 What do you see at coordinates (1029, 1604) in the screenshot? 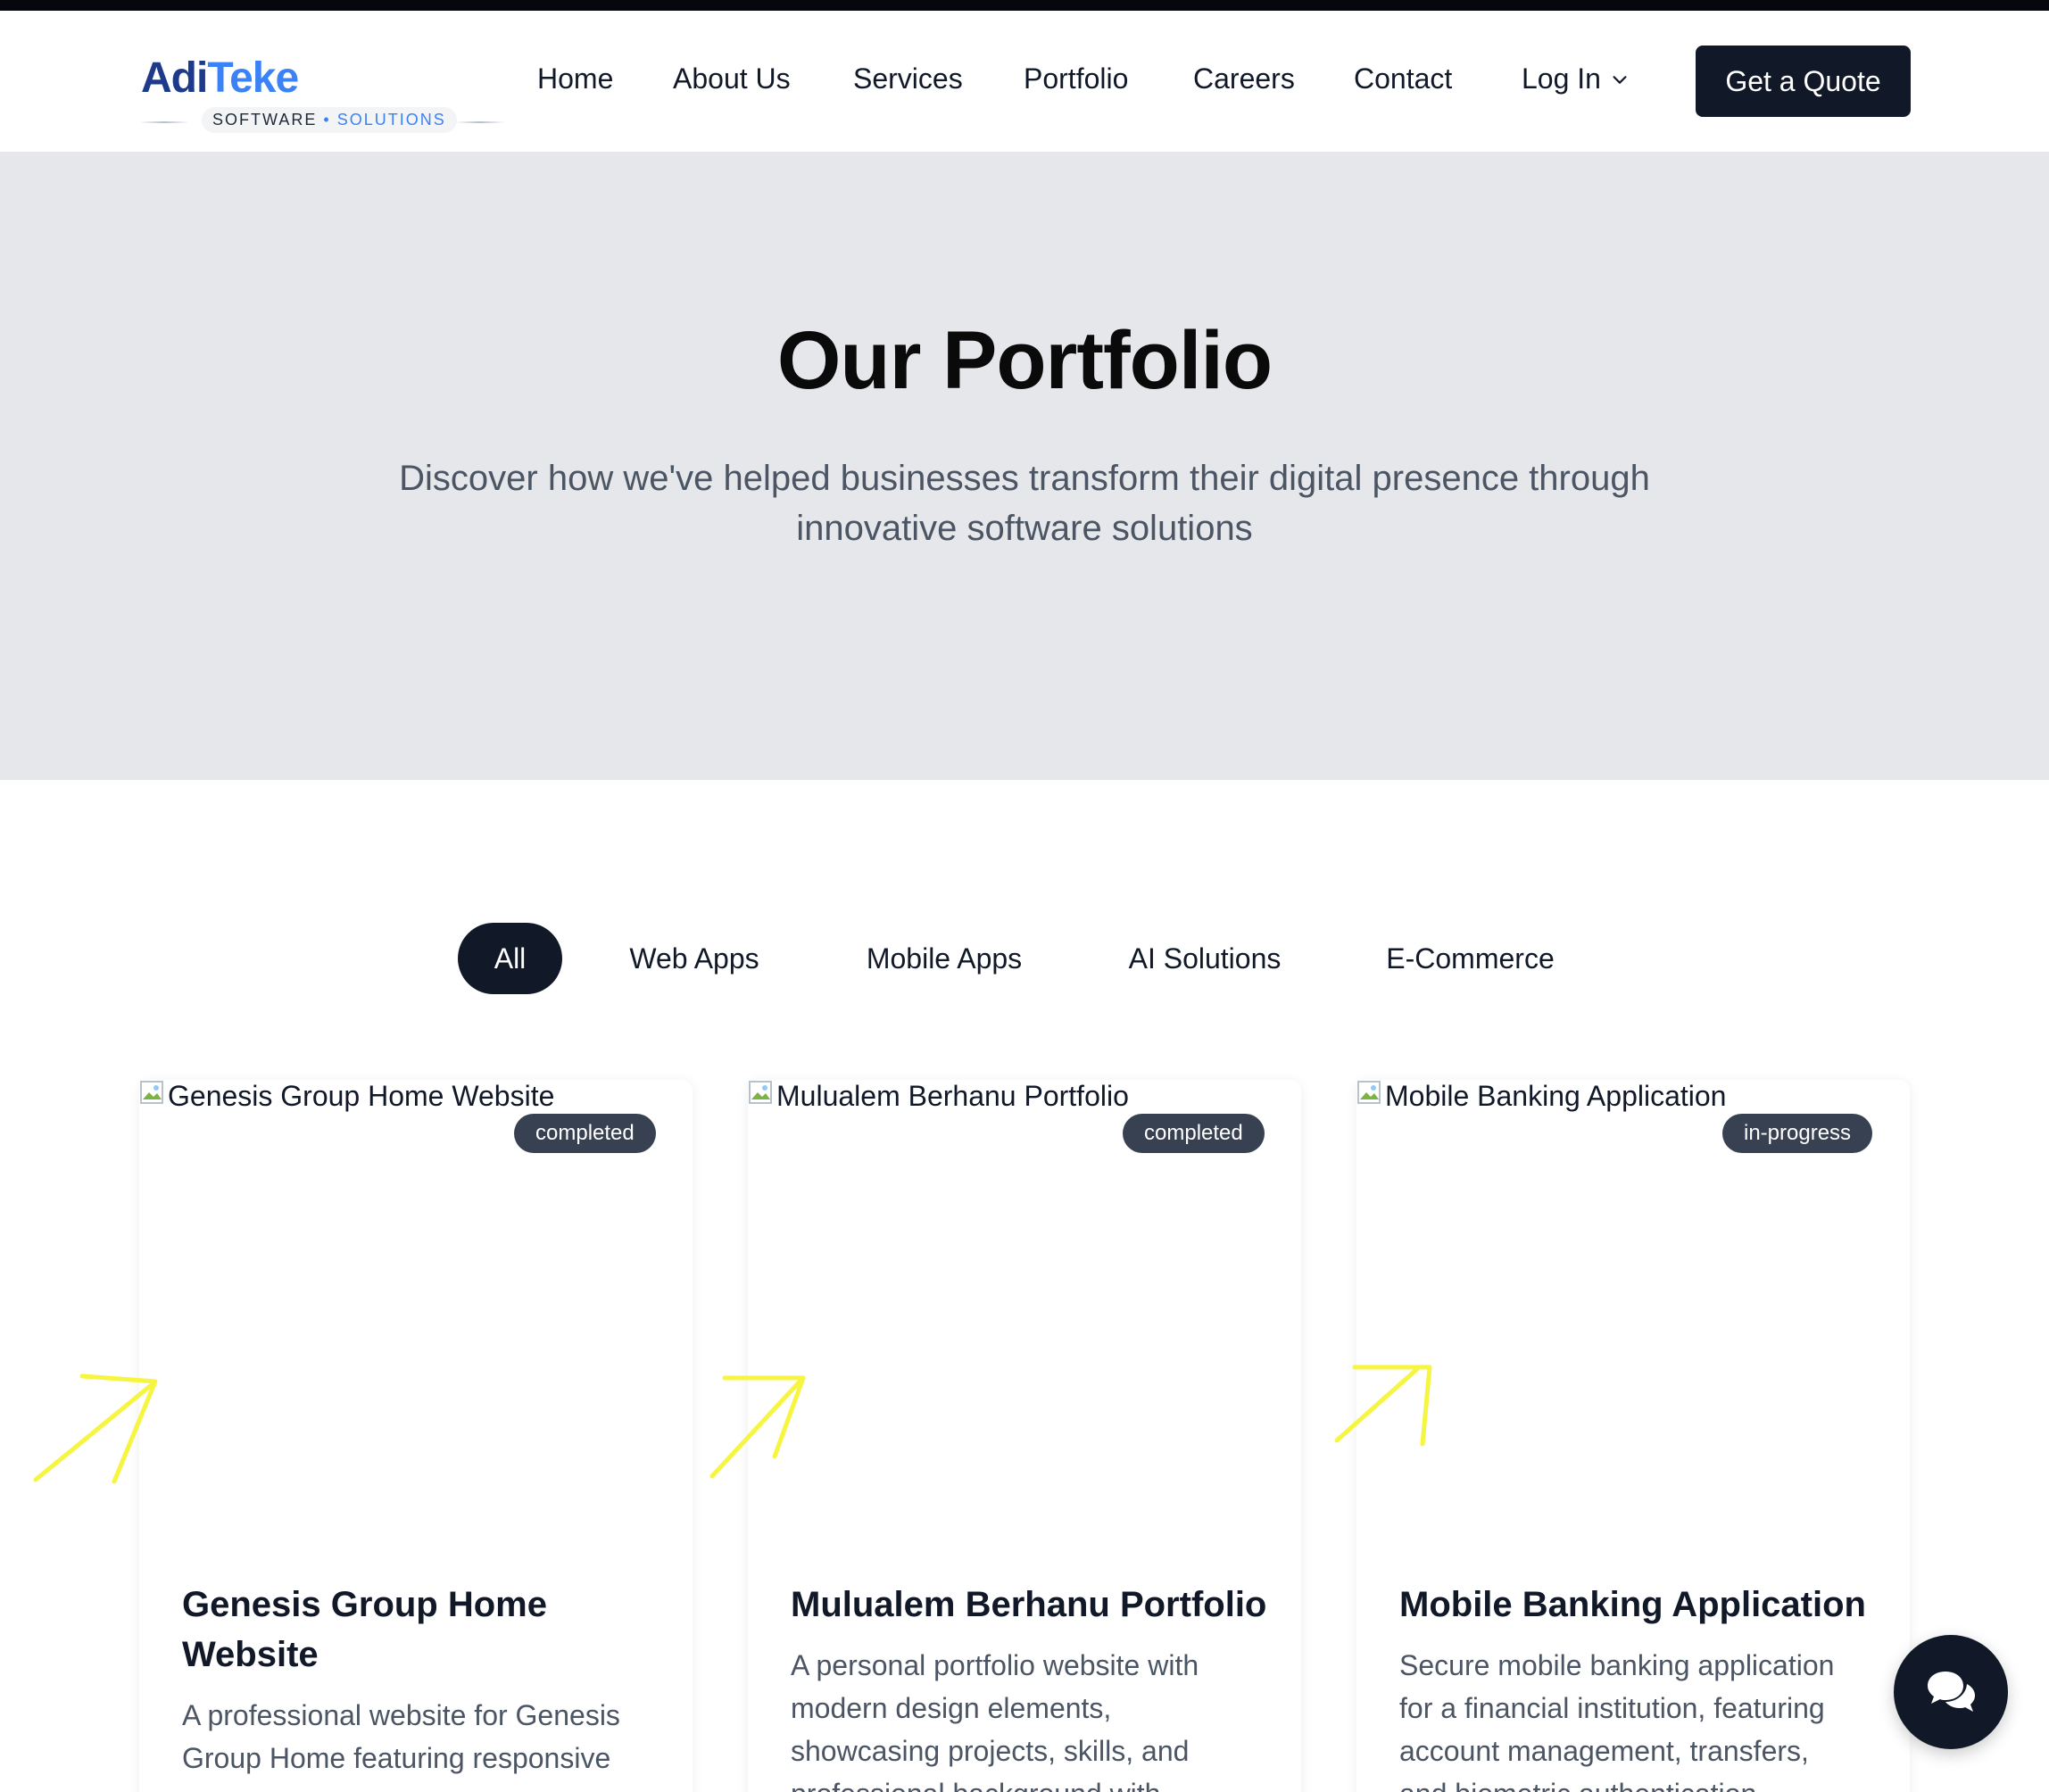
I see `project-title: Mulualem Berhanu Portfolio` at bounding box center [1029, 1604].